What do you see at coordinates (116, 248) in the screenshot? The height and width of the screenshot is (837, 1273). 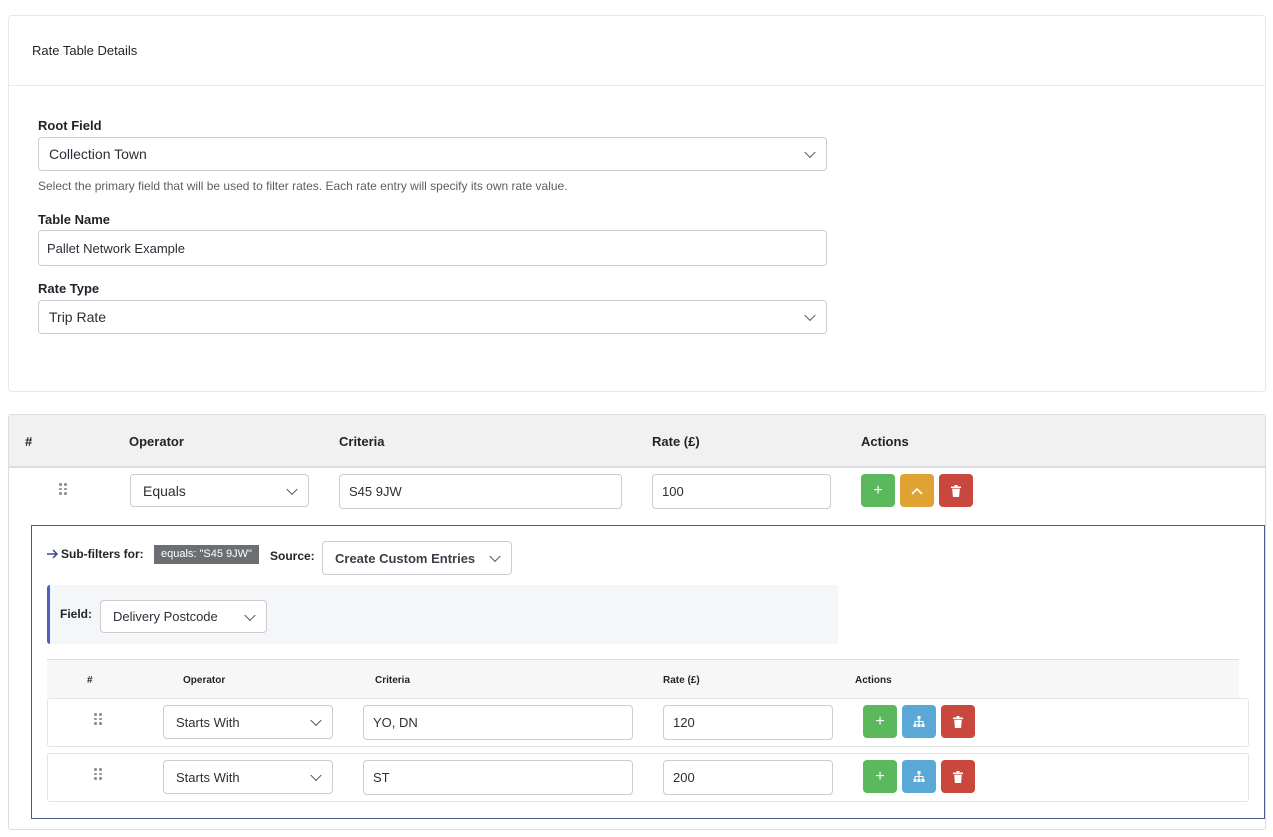 I see `table-name-value: Pallet Network Example` at bounding box center [116, 248].